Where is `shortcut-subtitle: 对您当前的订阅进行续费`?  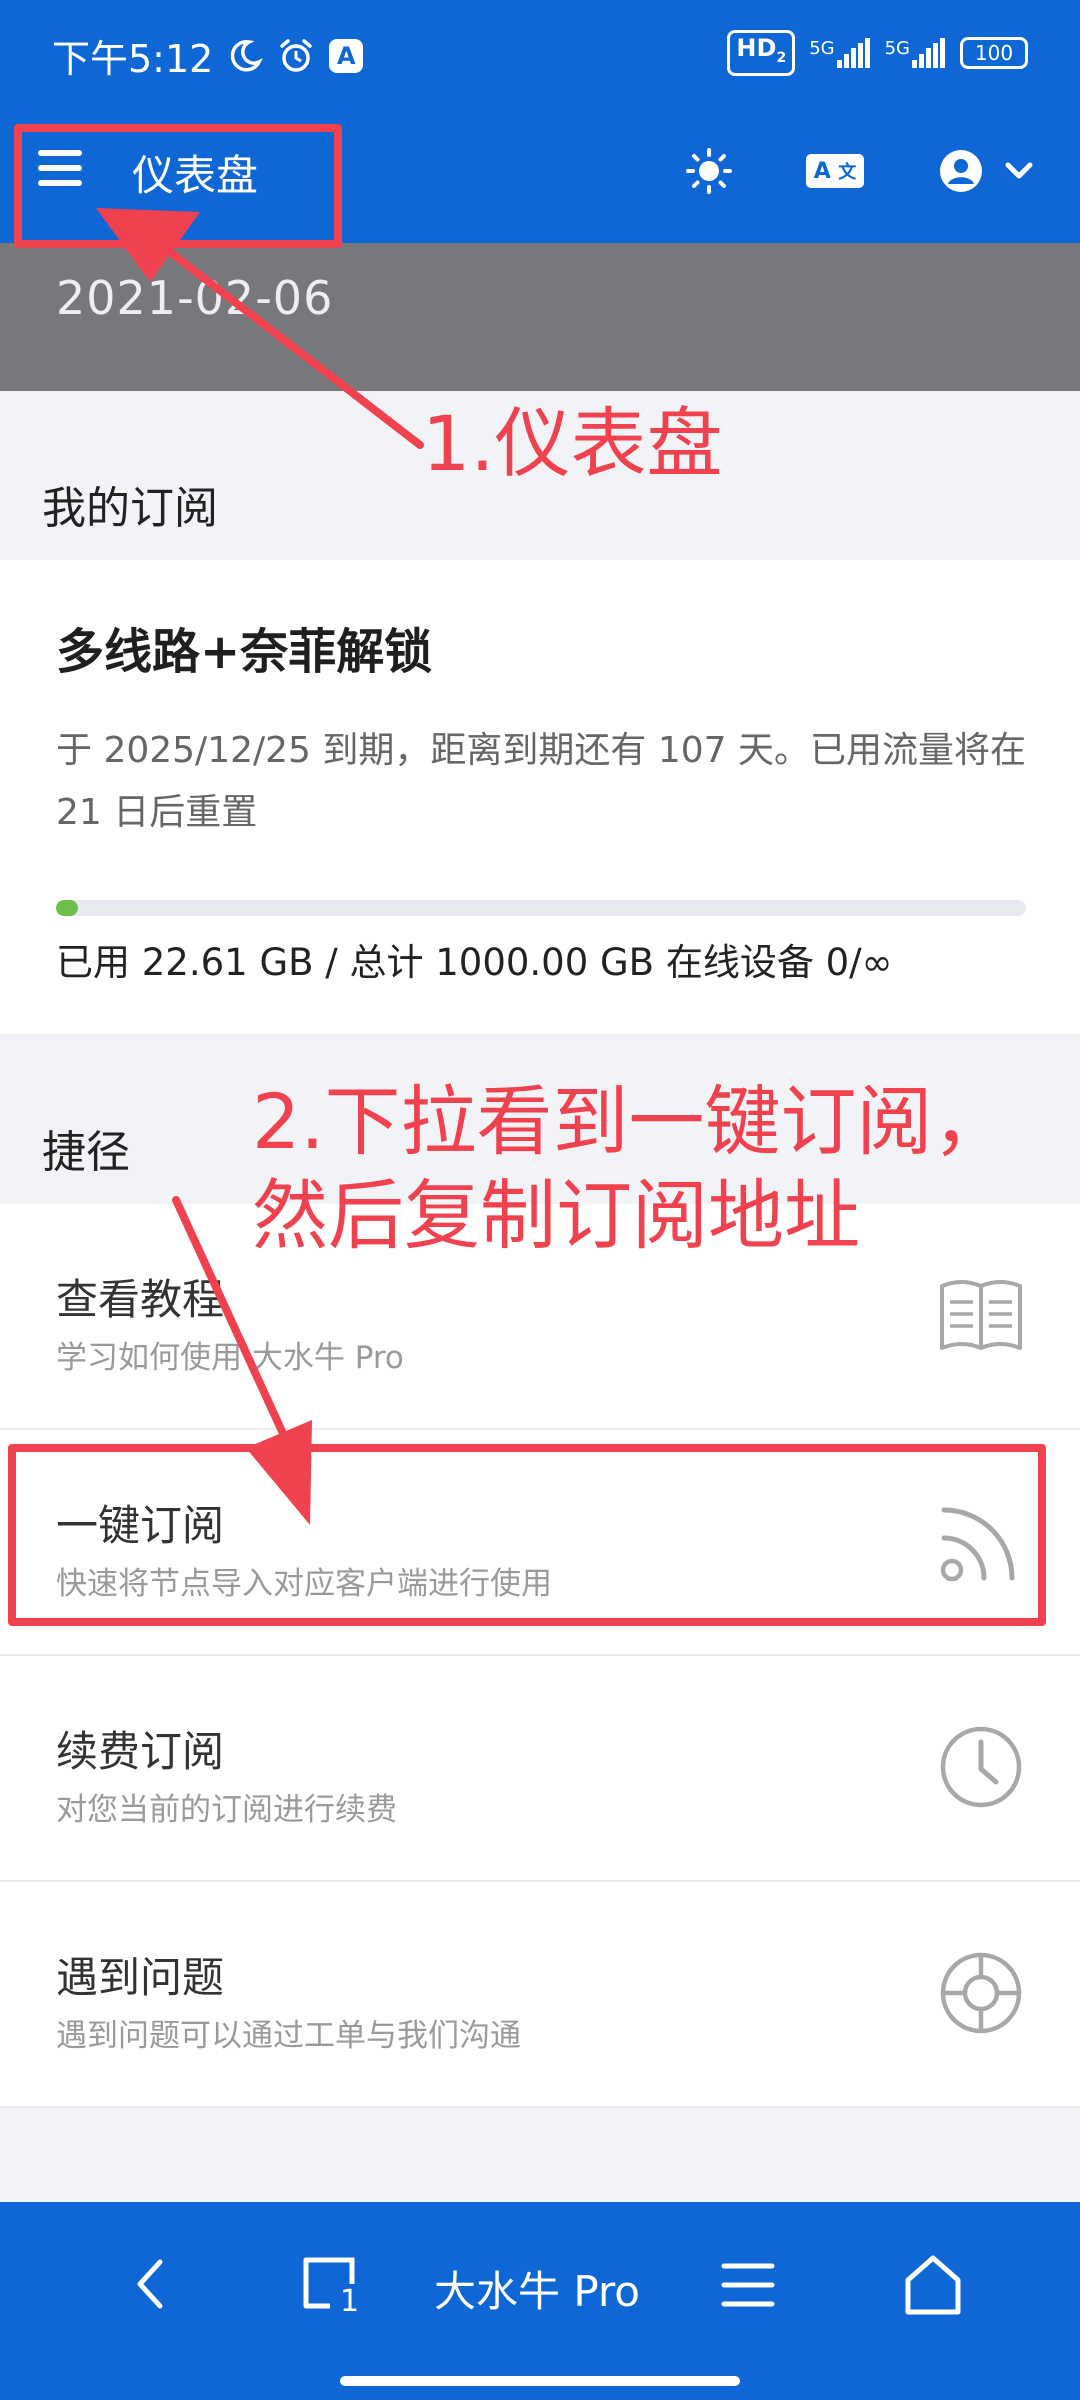 shortcut-subtitle: 对您当前的订阅进行续费 is located at coordinates (226, 1810).